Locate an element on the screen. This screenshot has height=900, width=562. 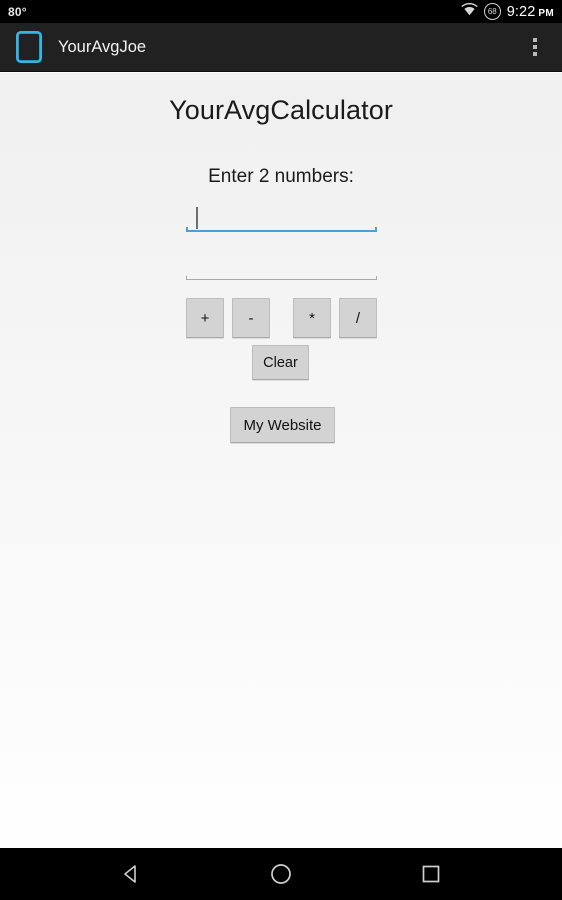
recents-square-icon is located at coordinates (431, 874).